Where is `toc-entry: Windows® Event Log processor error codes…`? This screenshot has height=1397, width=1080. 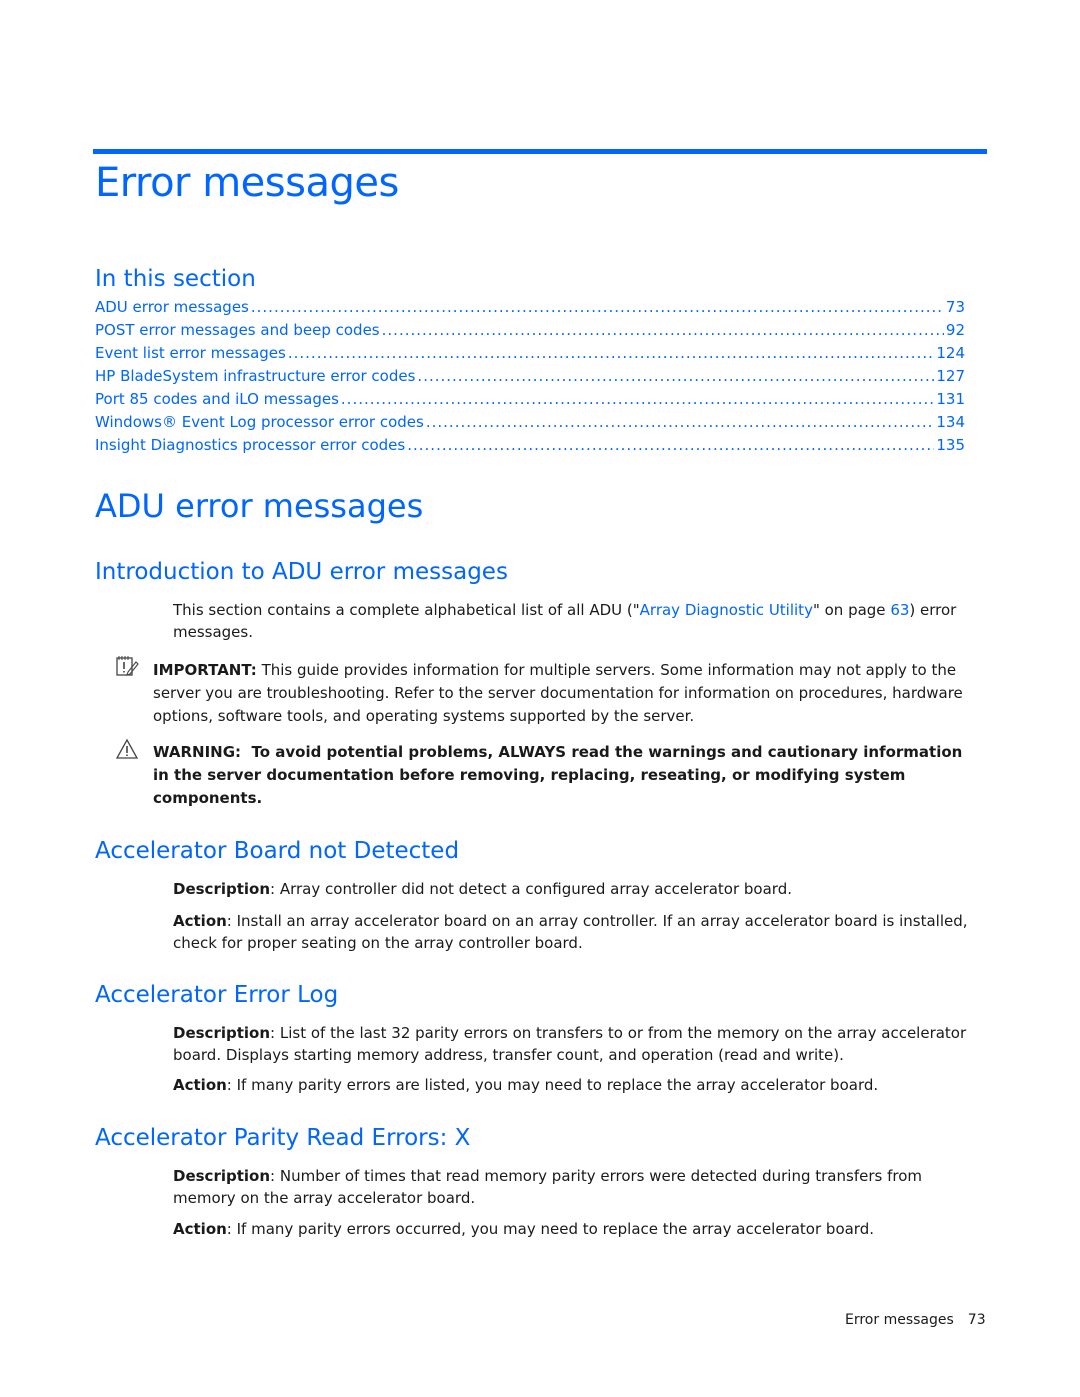 toc-entry: Windows® Event Log processor error codes… is located at coordinates (530, 424).